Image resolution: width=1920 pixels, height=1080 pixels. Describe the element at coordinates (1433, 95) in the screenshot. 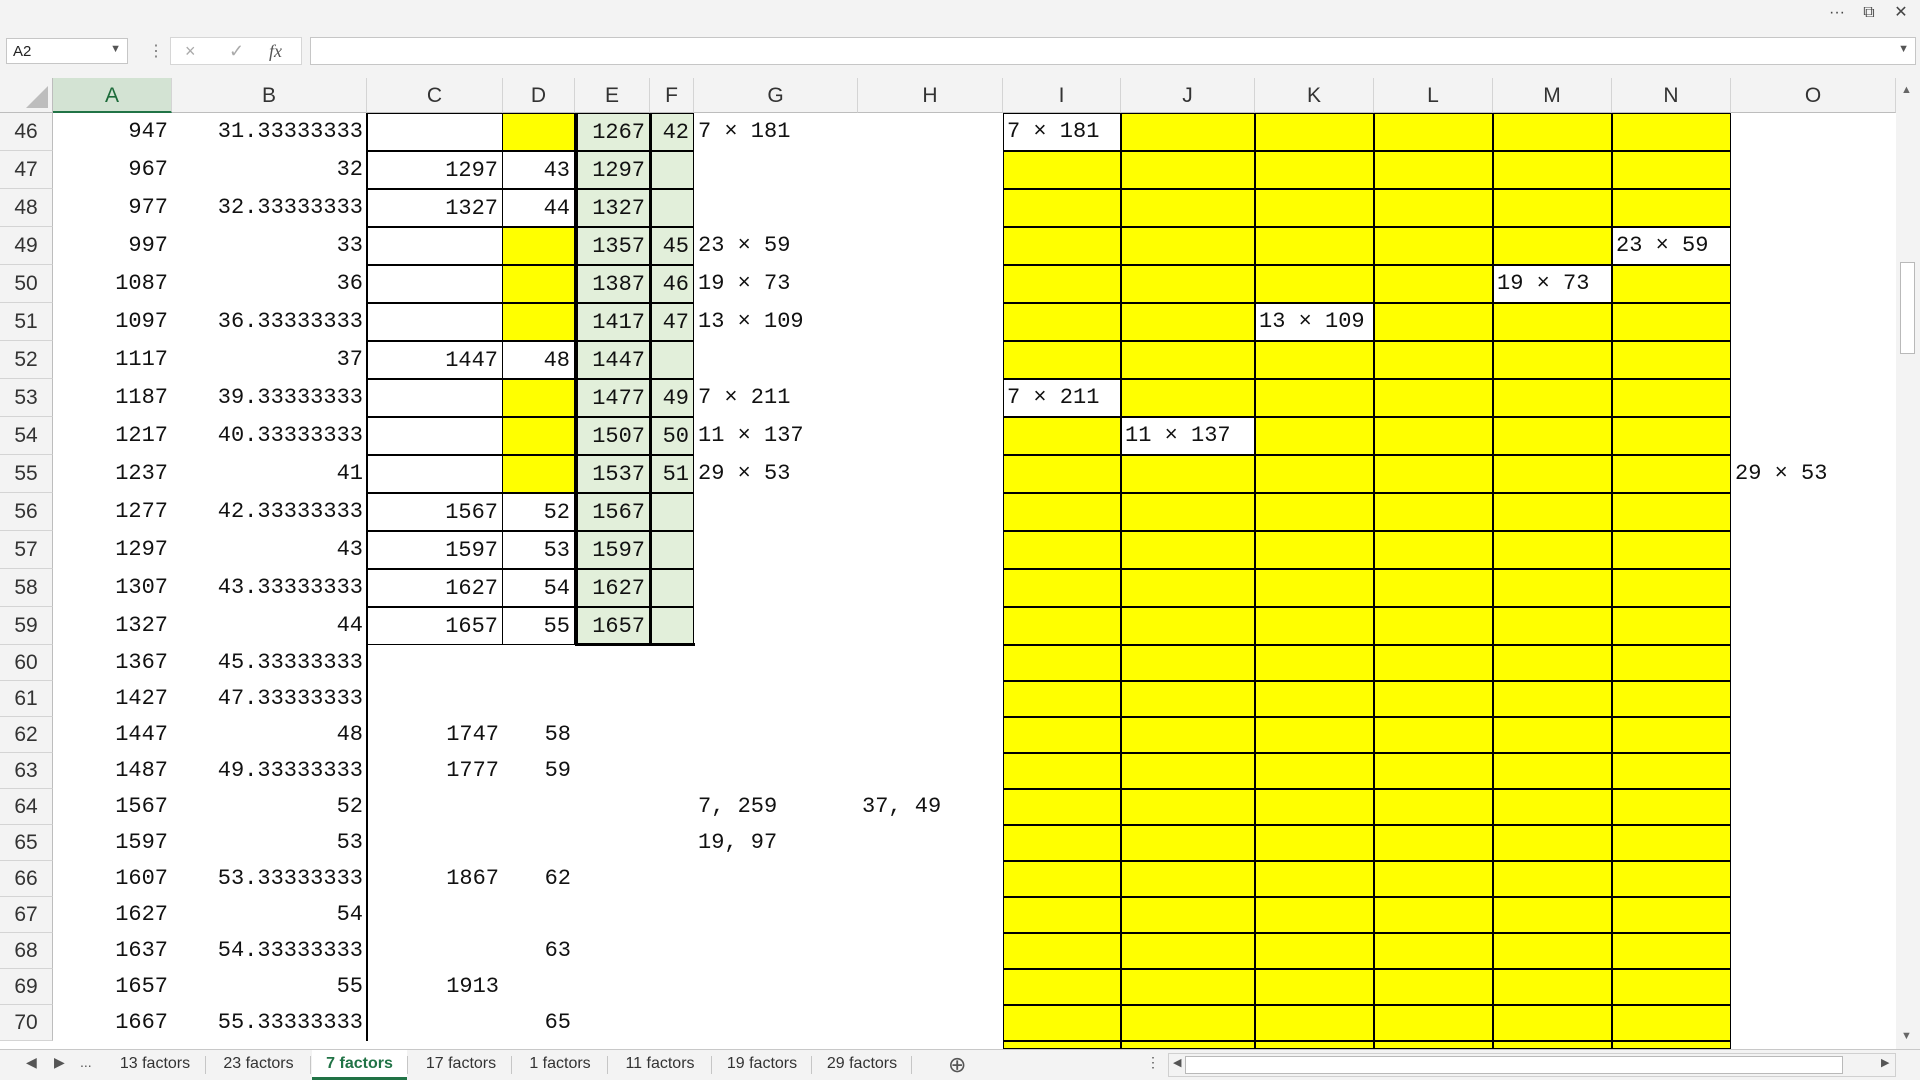

I see `column-header-l: L` at that location.